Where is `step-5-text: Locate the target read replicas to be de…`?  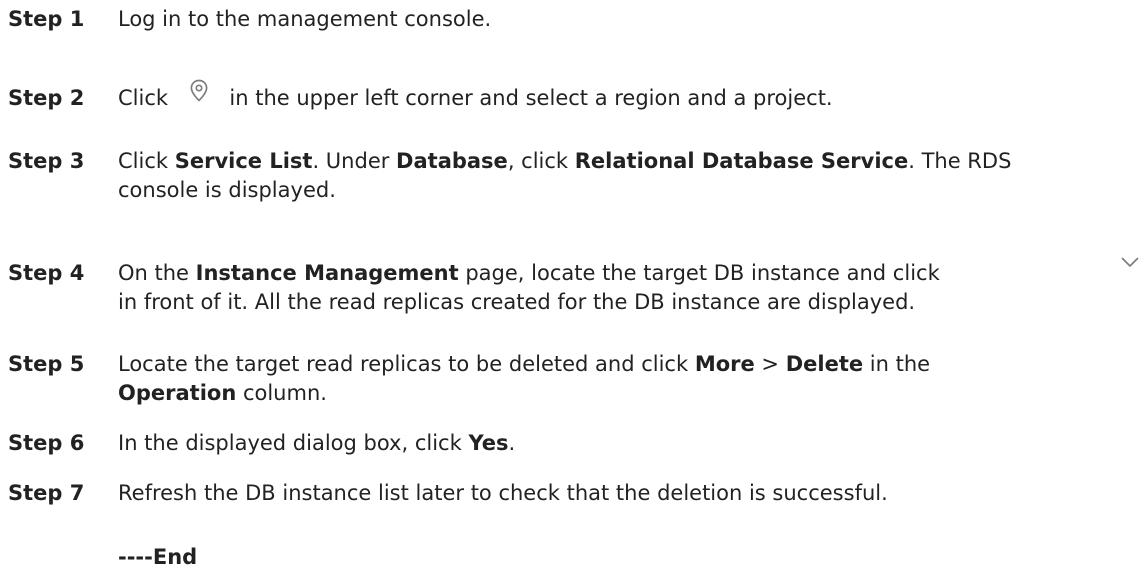
step-5-text: Locate the target read replicas to be de… is located at coordinates (524, 378).